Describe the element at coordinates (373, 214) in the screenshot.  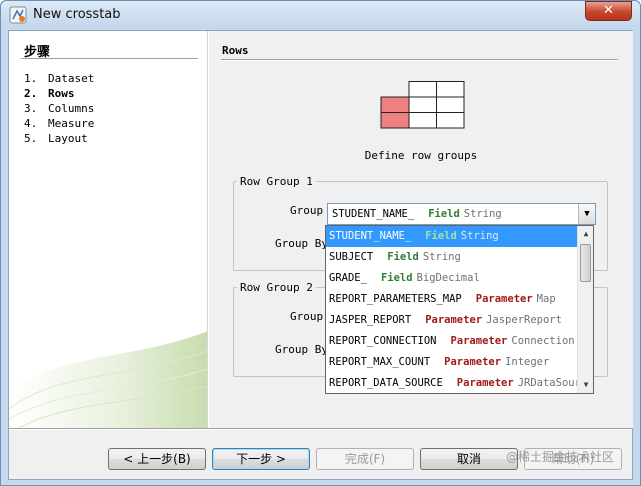
I see `field-name: STUDENT_NAME_` at that location.